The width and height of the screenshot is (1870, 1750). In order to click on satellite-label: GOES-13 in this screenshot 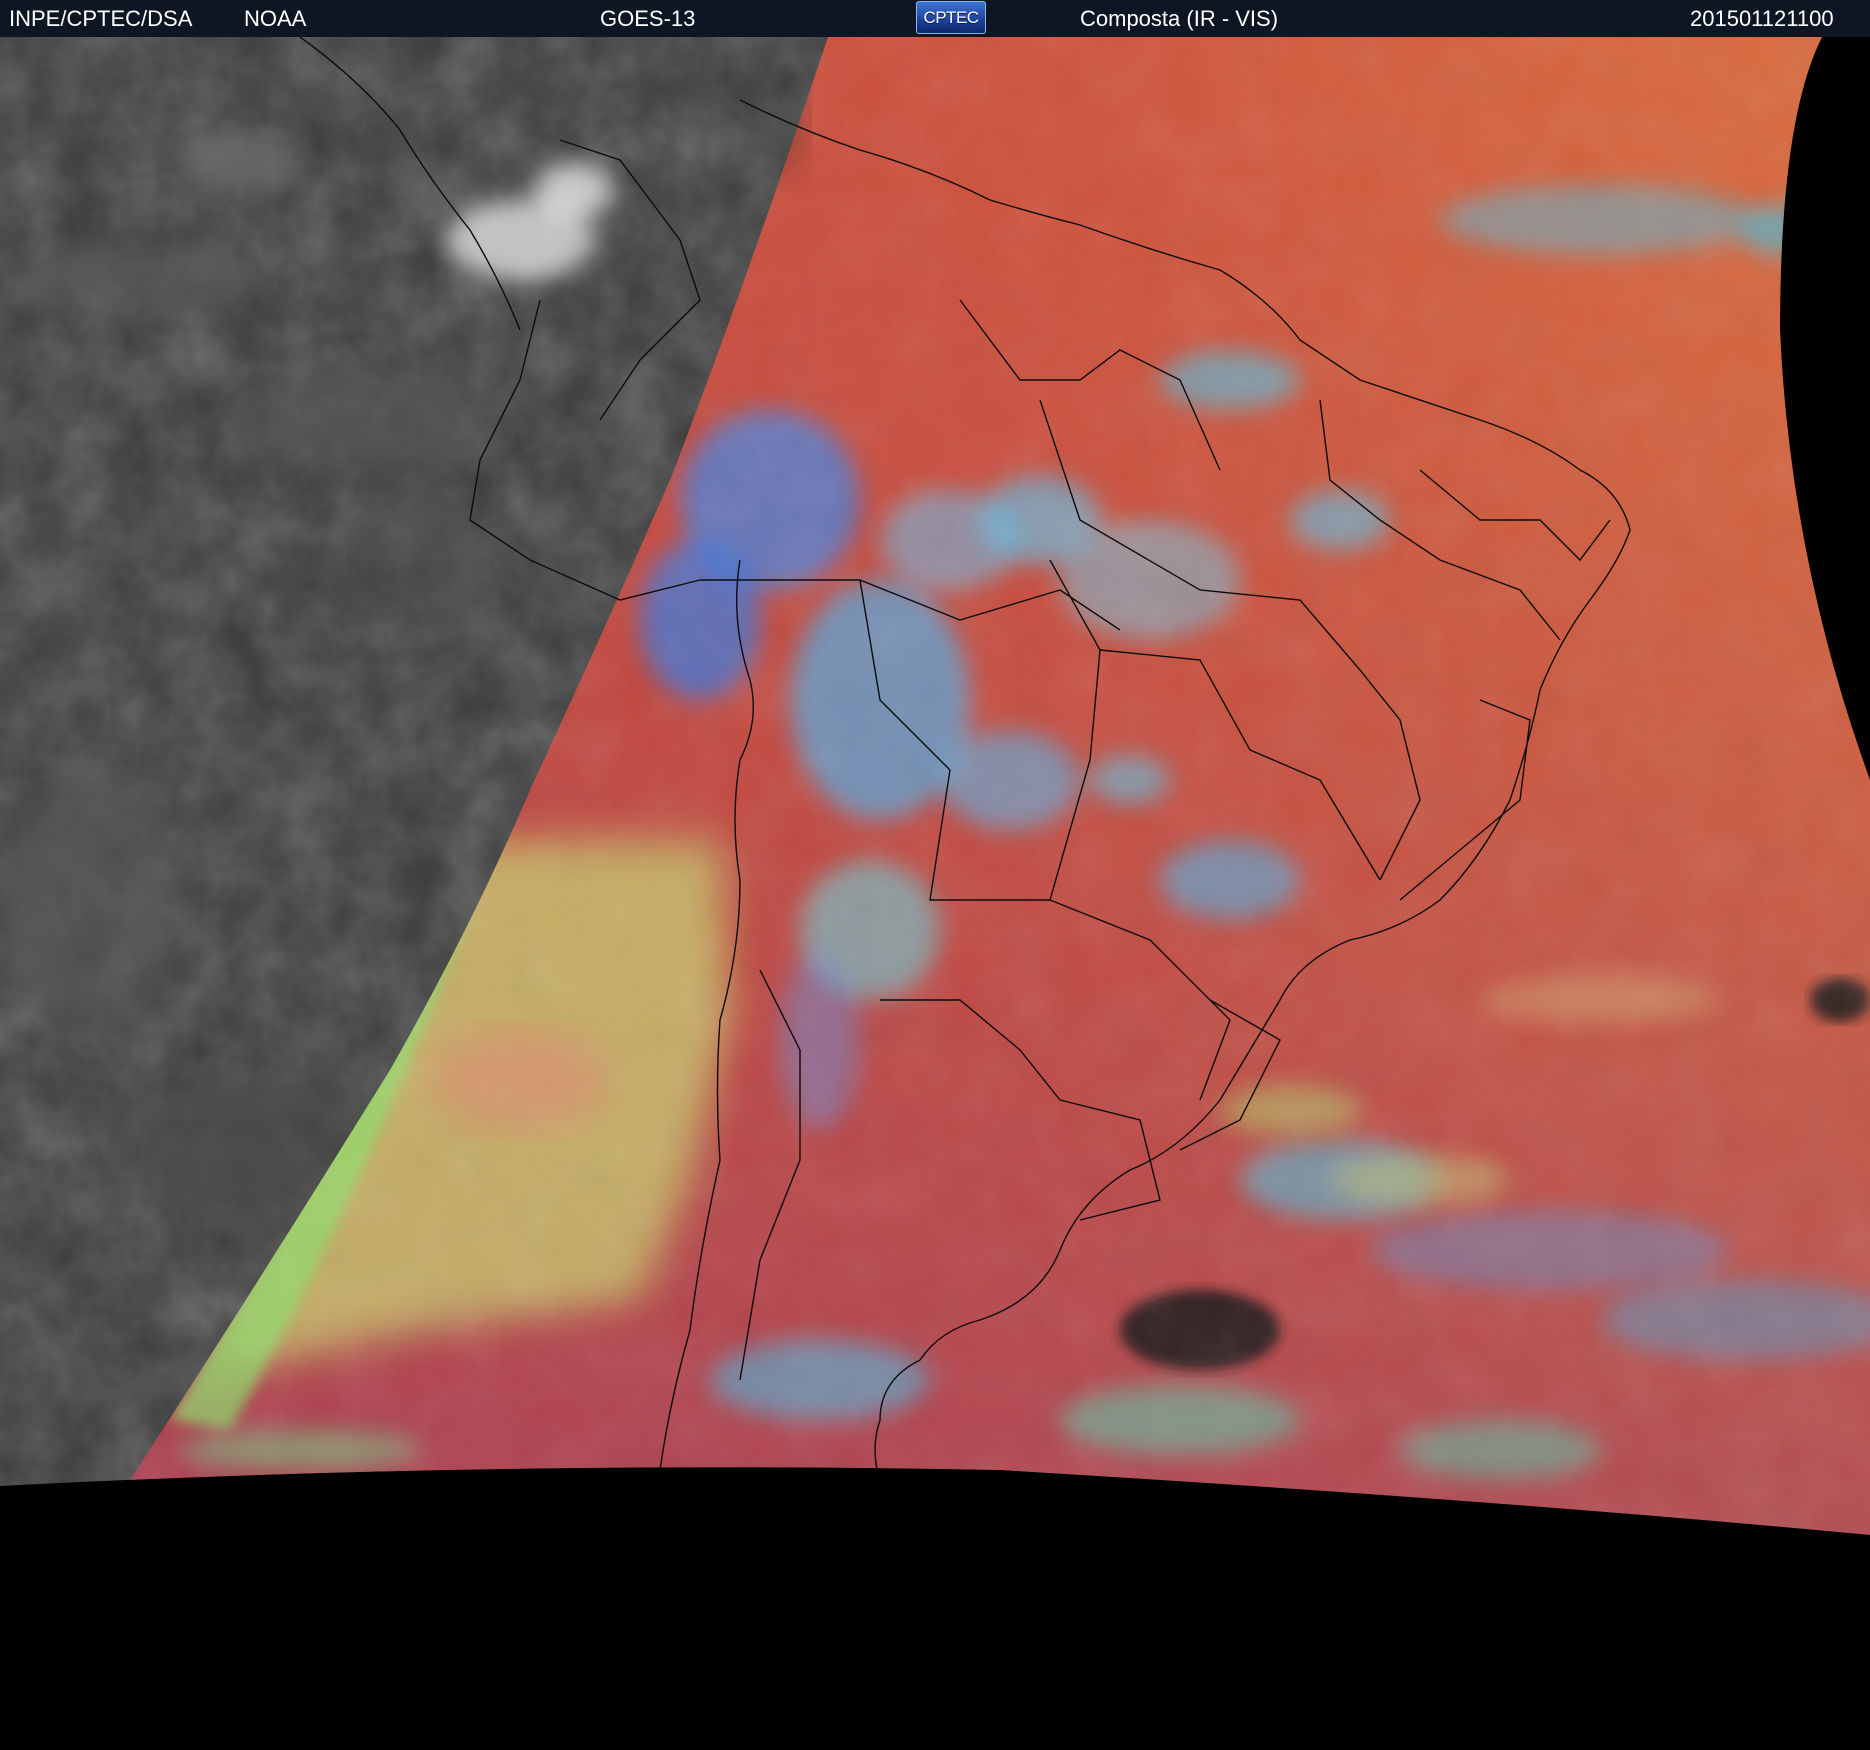, I will do `click(648, 18)`.